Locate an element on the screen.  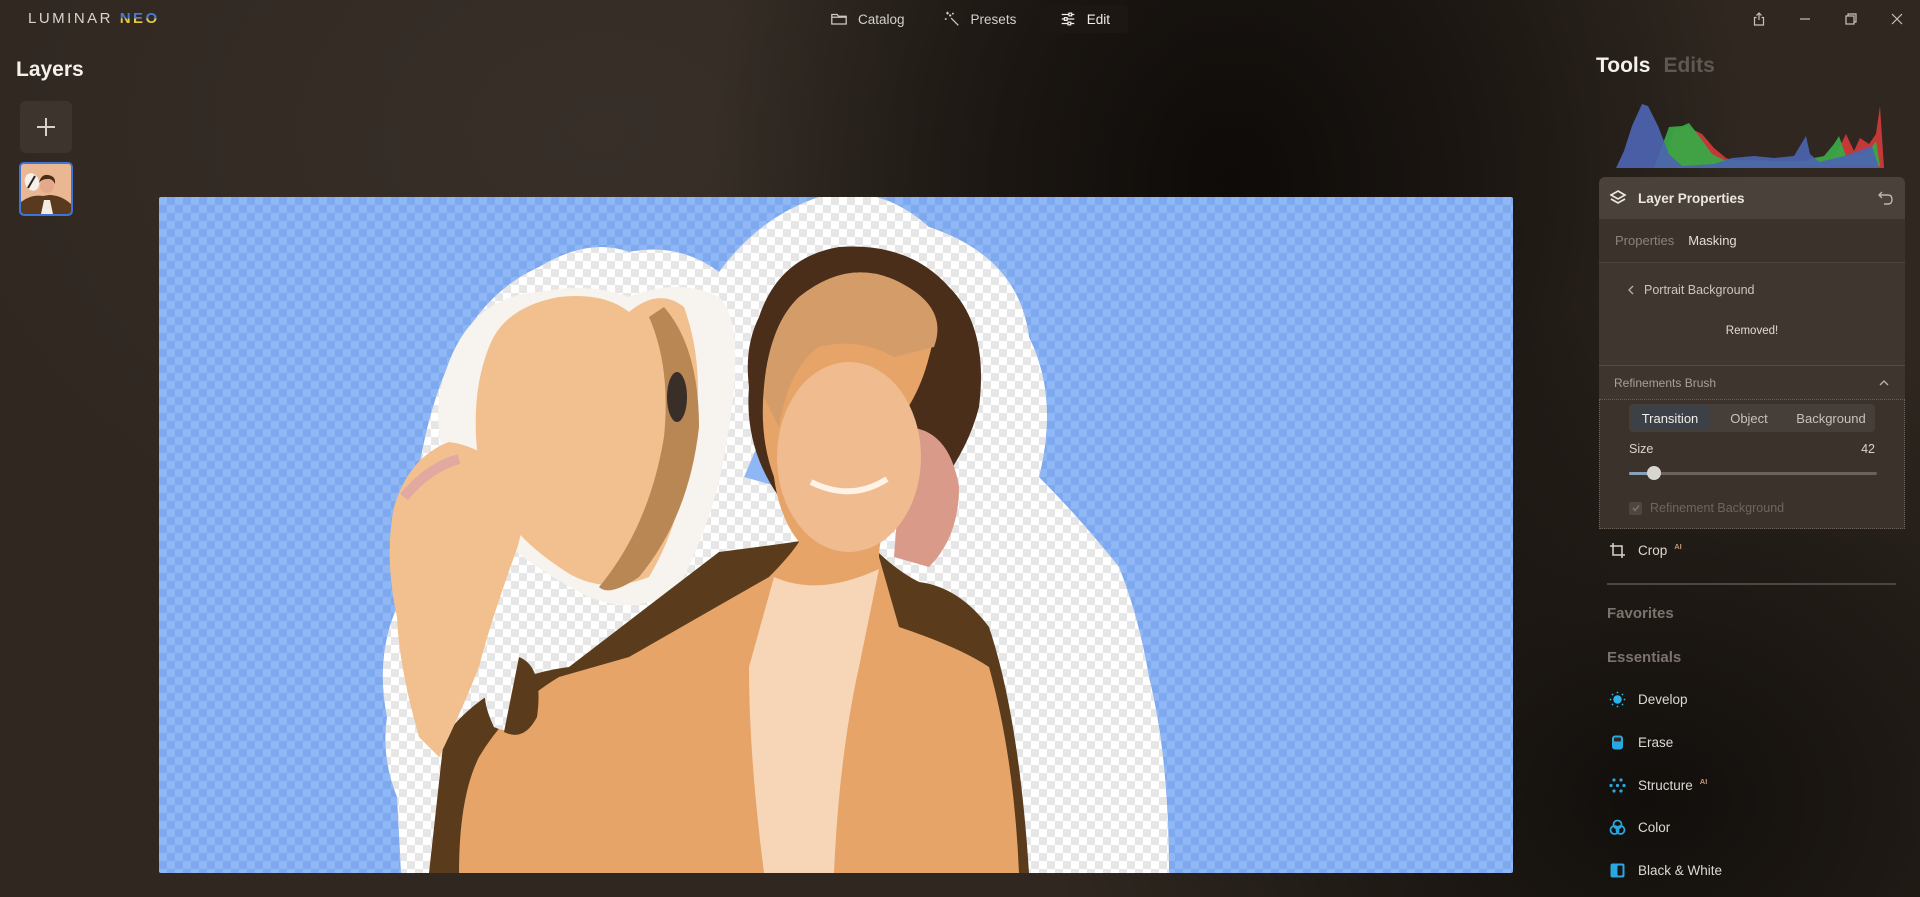
share-button is located at coordinates (1759, 19).